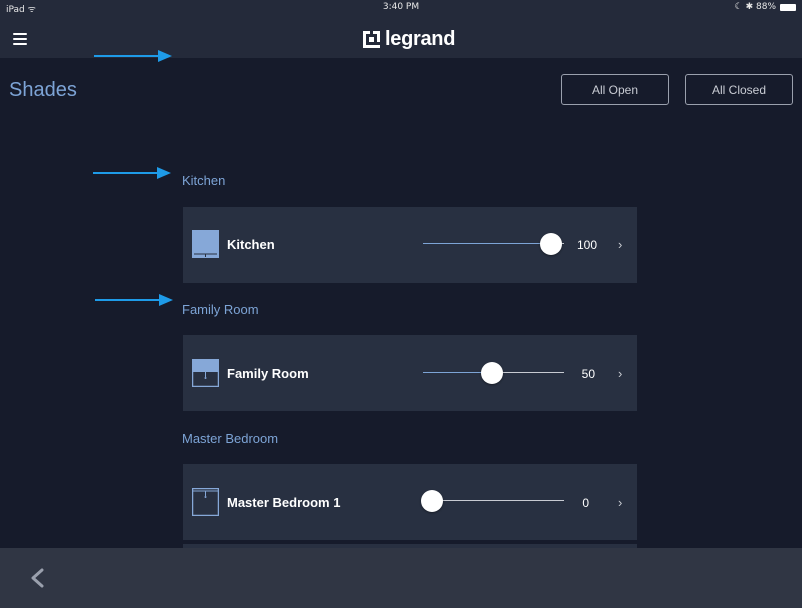  I want to click on shade-level-value: 100, so click(586, 245).